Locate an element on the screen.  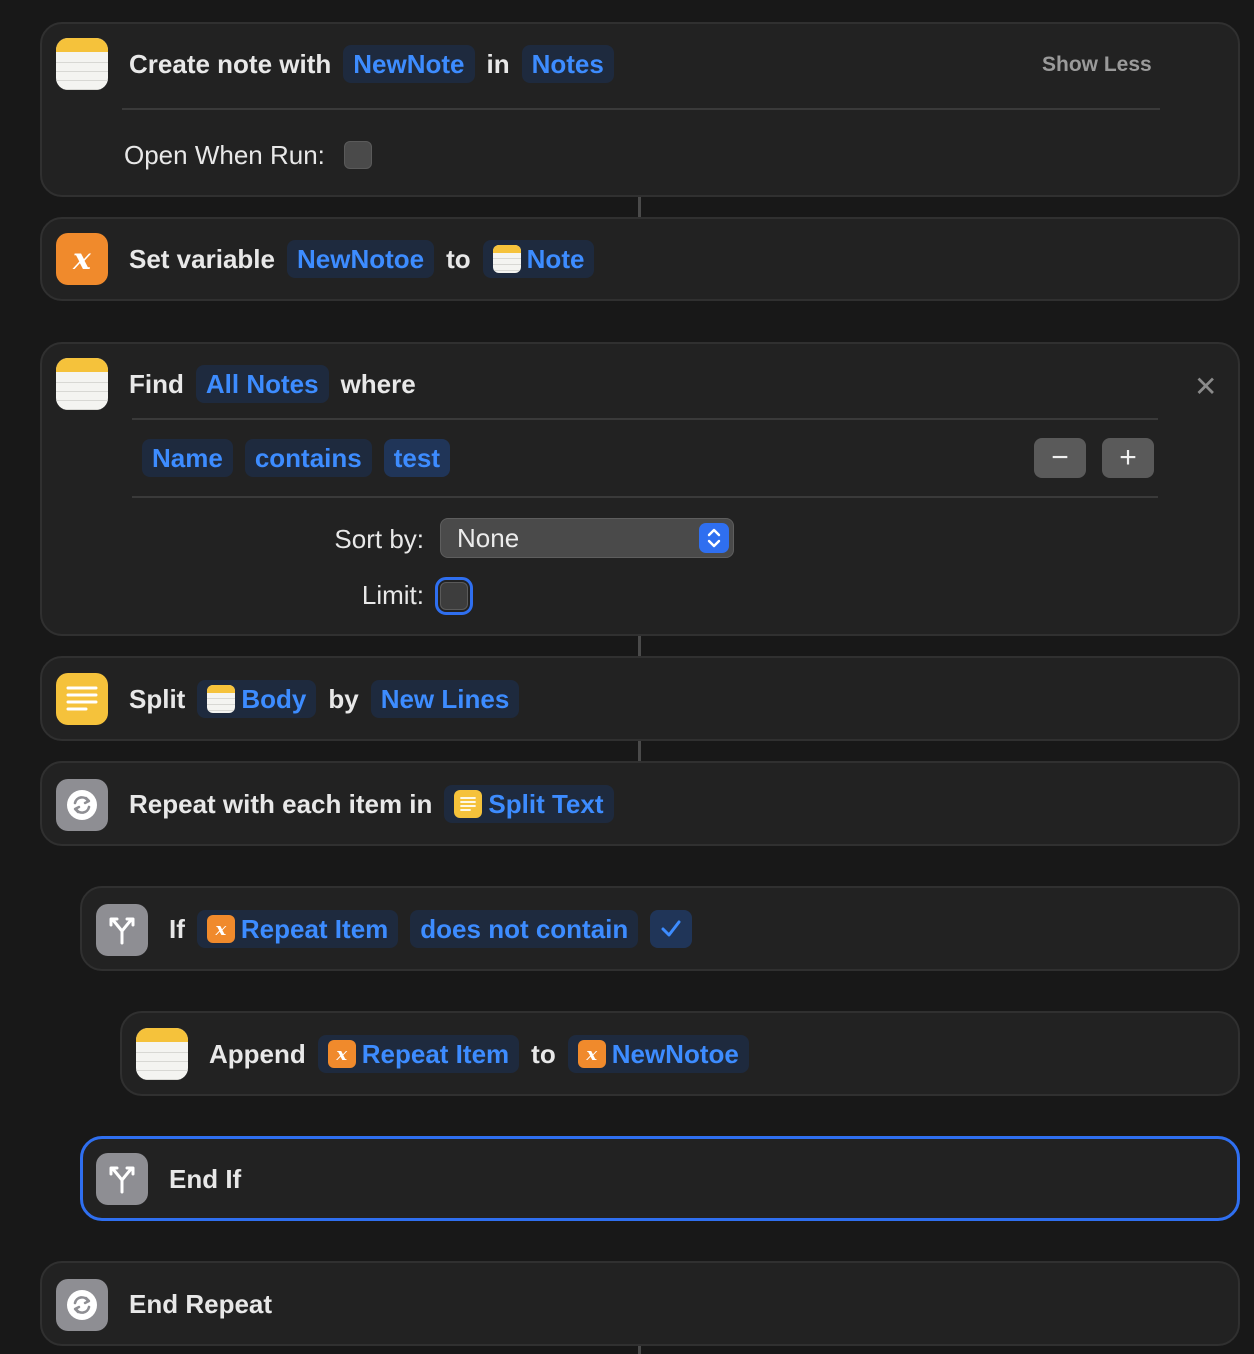
open-when-run-checkbox is located at coordinates (358, 155).